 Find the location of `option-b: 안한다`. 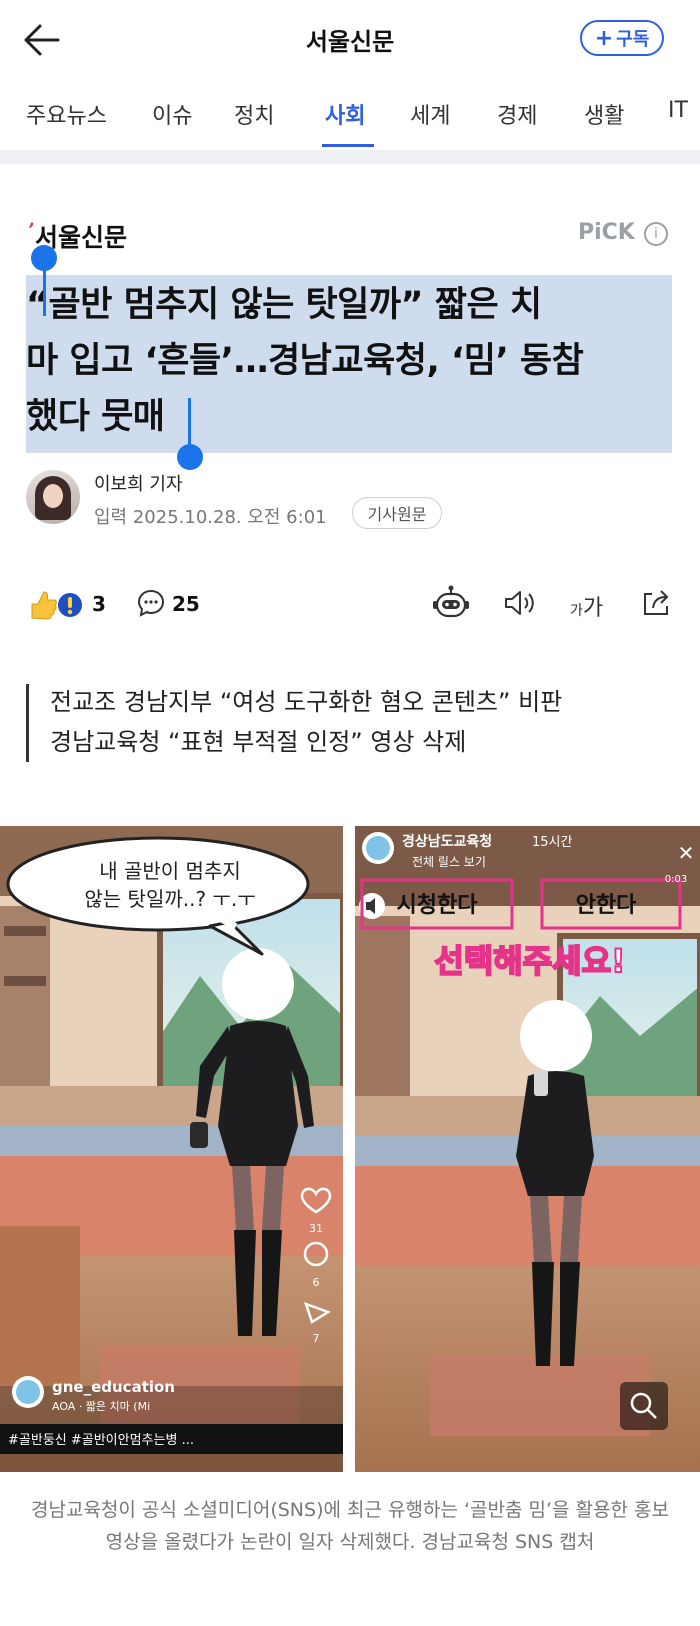

option-b: 안한다 is located at coordinates (606, 905).